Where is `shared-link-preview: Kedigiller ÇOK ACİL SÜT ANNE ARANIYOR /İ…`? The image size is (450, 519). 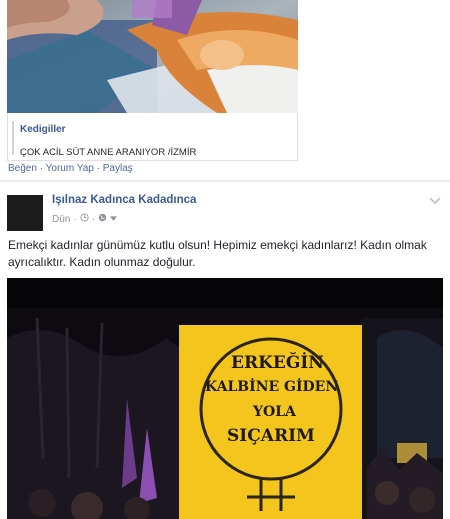 shared-link-preview: Kedigiller ÇOK ACİL SÜT ANNE ARANIYOR /İ… is located at coordinates (152, 137).